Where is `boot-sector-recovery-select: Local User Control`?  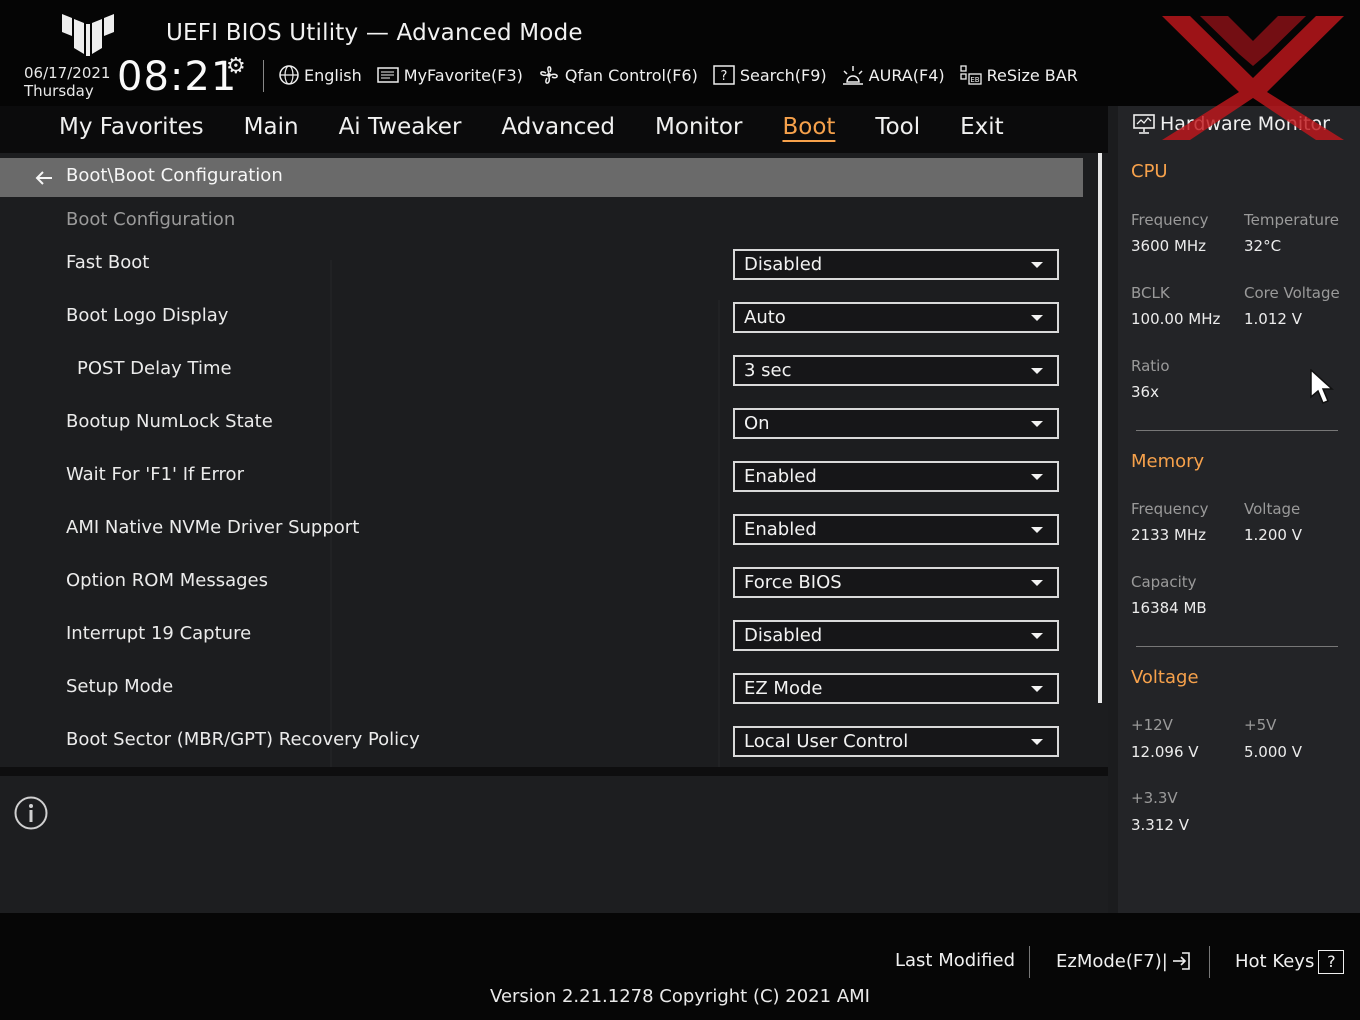 boot-sector-recovery-select: Local User Control is located at coordinates (896, 741).